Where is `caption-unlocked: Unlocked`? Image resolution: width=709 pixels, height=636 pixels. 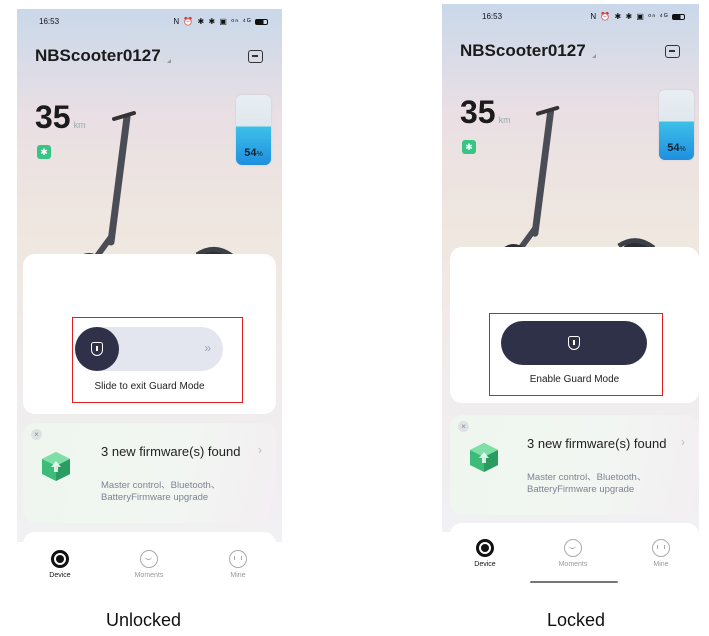 caption-unlocked: Unlocked is located at coordinates (144, 620).